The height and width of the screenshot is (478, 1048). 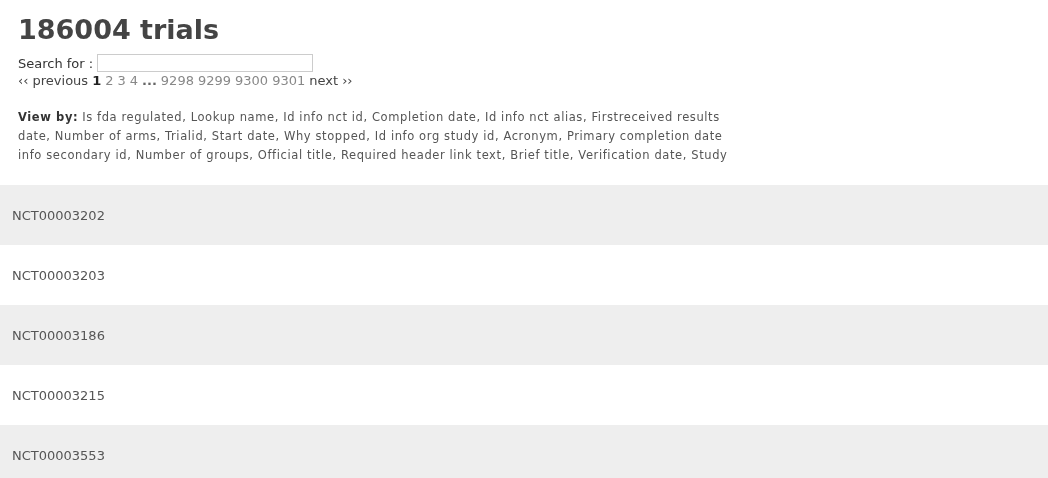 I want to click on trial-id: NCT00003553, so click(x=58, y=455).